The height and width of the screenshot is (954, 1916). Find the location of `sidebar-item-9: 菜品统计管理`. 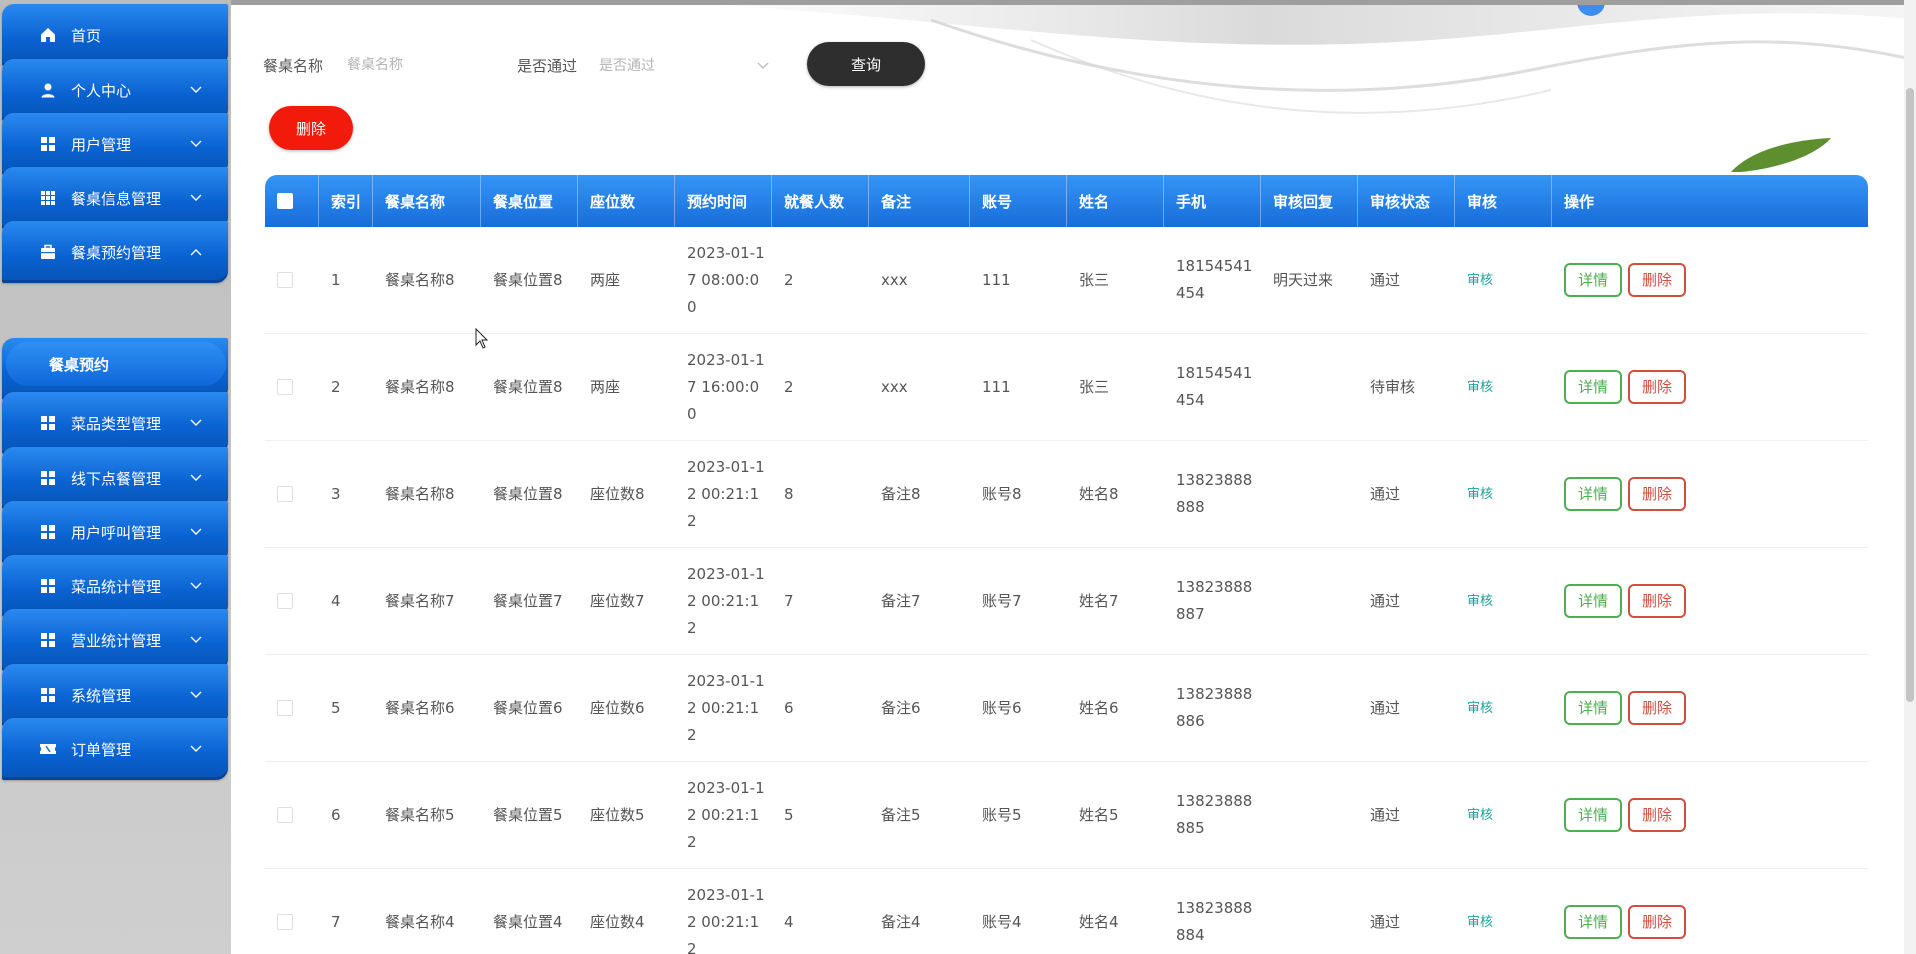

sidebar-item-9: 菜品统计管理 is located at coordinates (115, 586).